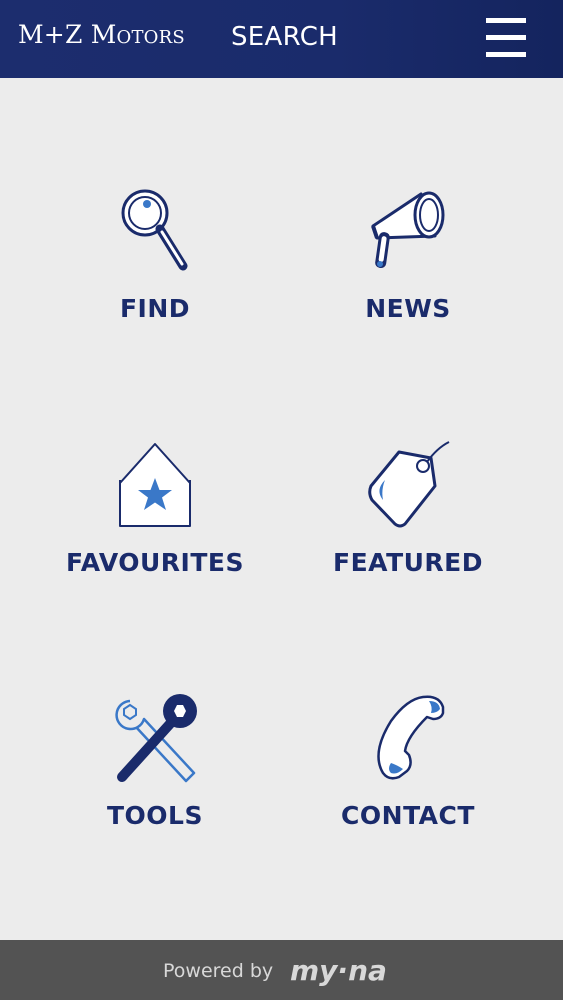  I want to click on page-title: SEARCH, so click(284, 37).